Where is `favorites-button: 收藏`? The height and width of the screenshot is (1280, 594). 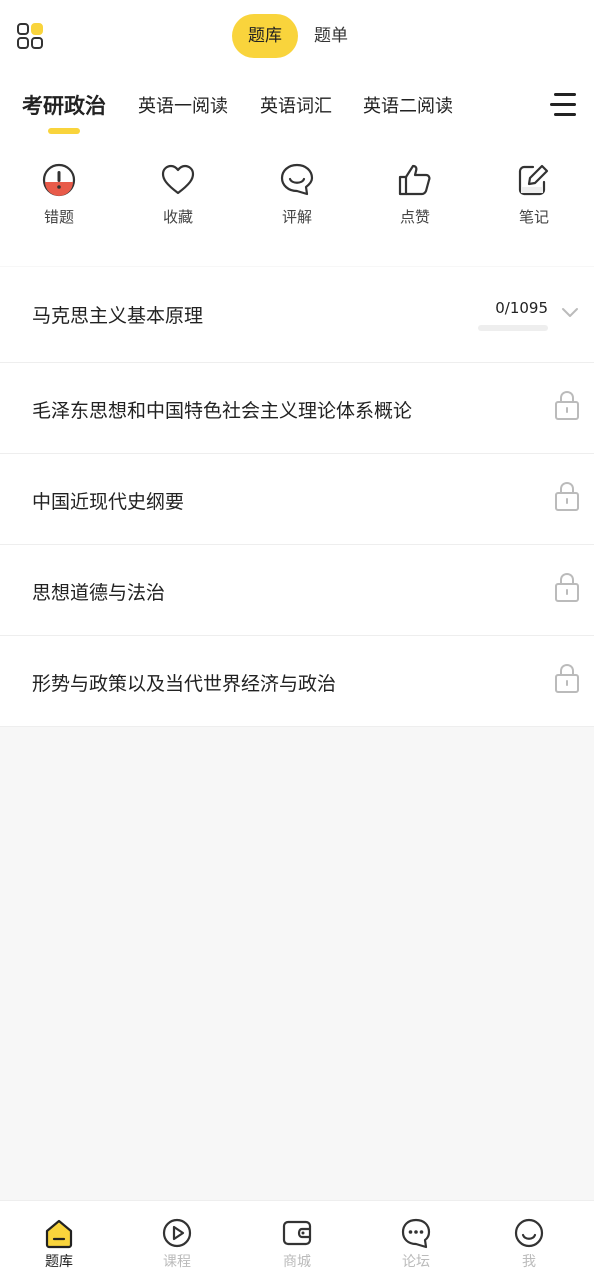
favorites-button: 收藏 is located at coordinates (178, 194).